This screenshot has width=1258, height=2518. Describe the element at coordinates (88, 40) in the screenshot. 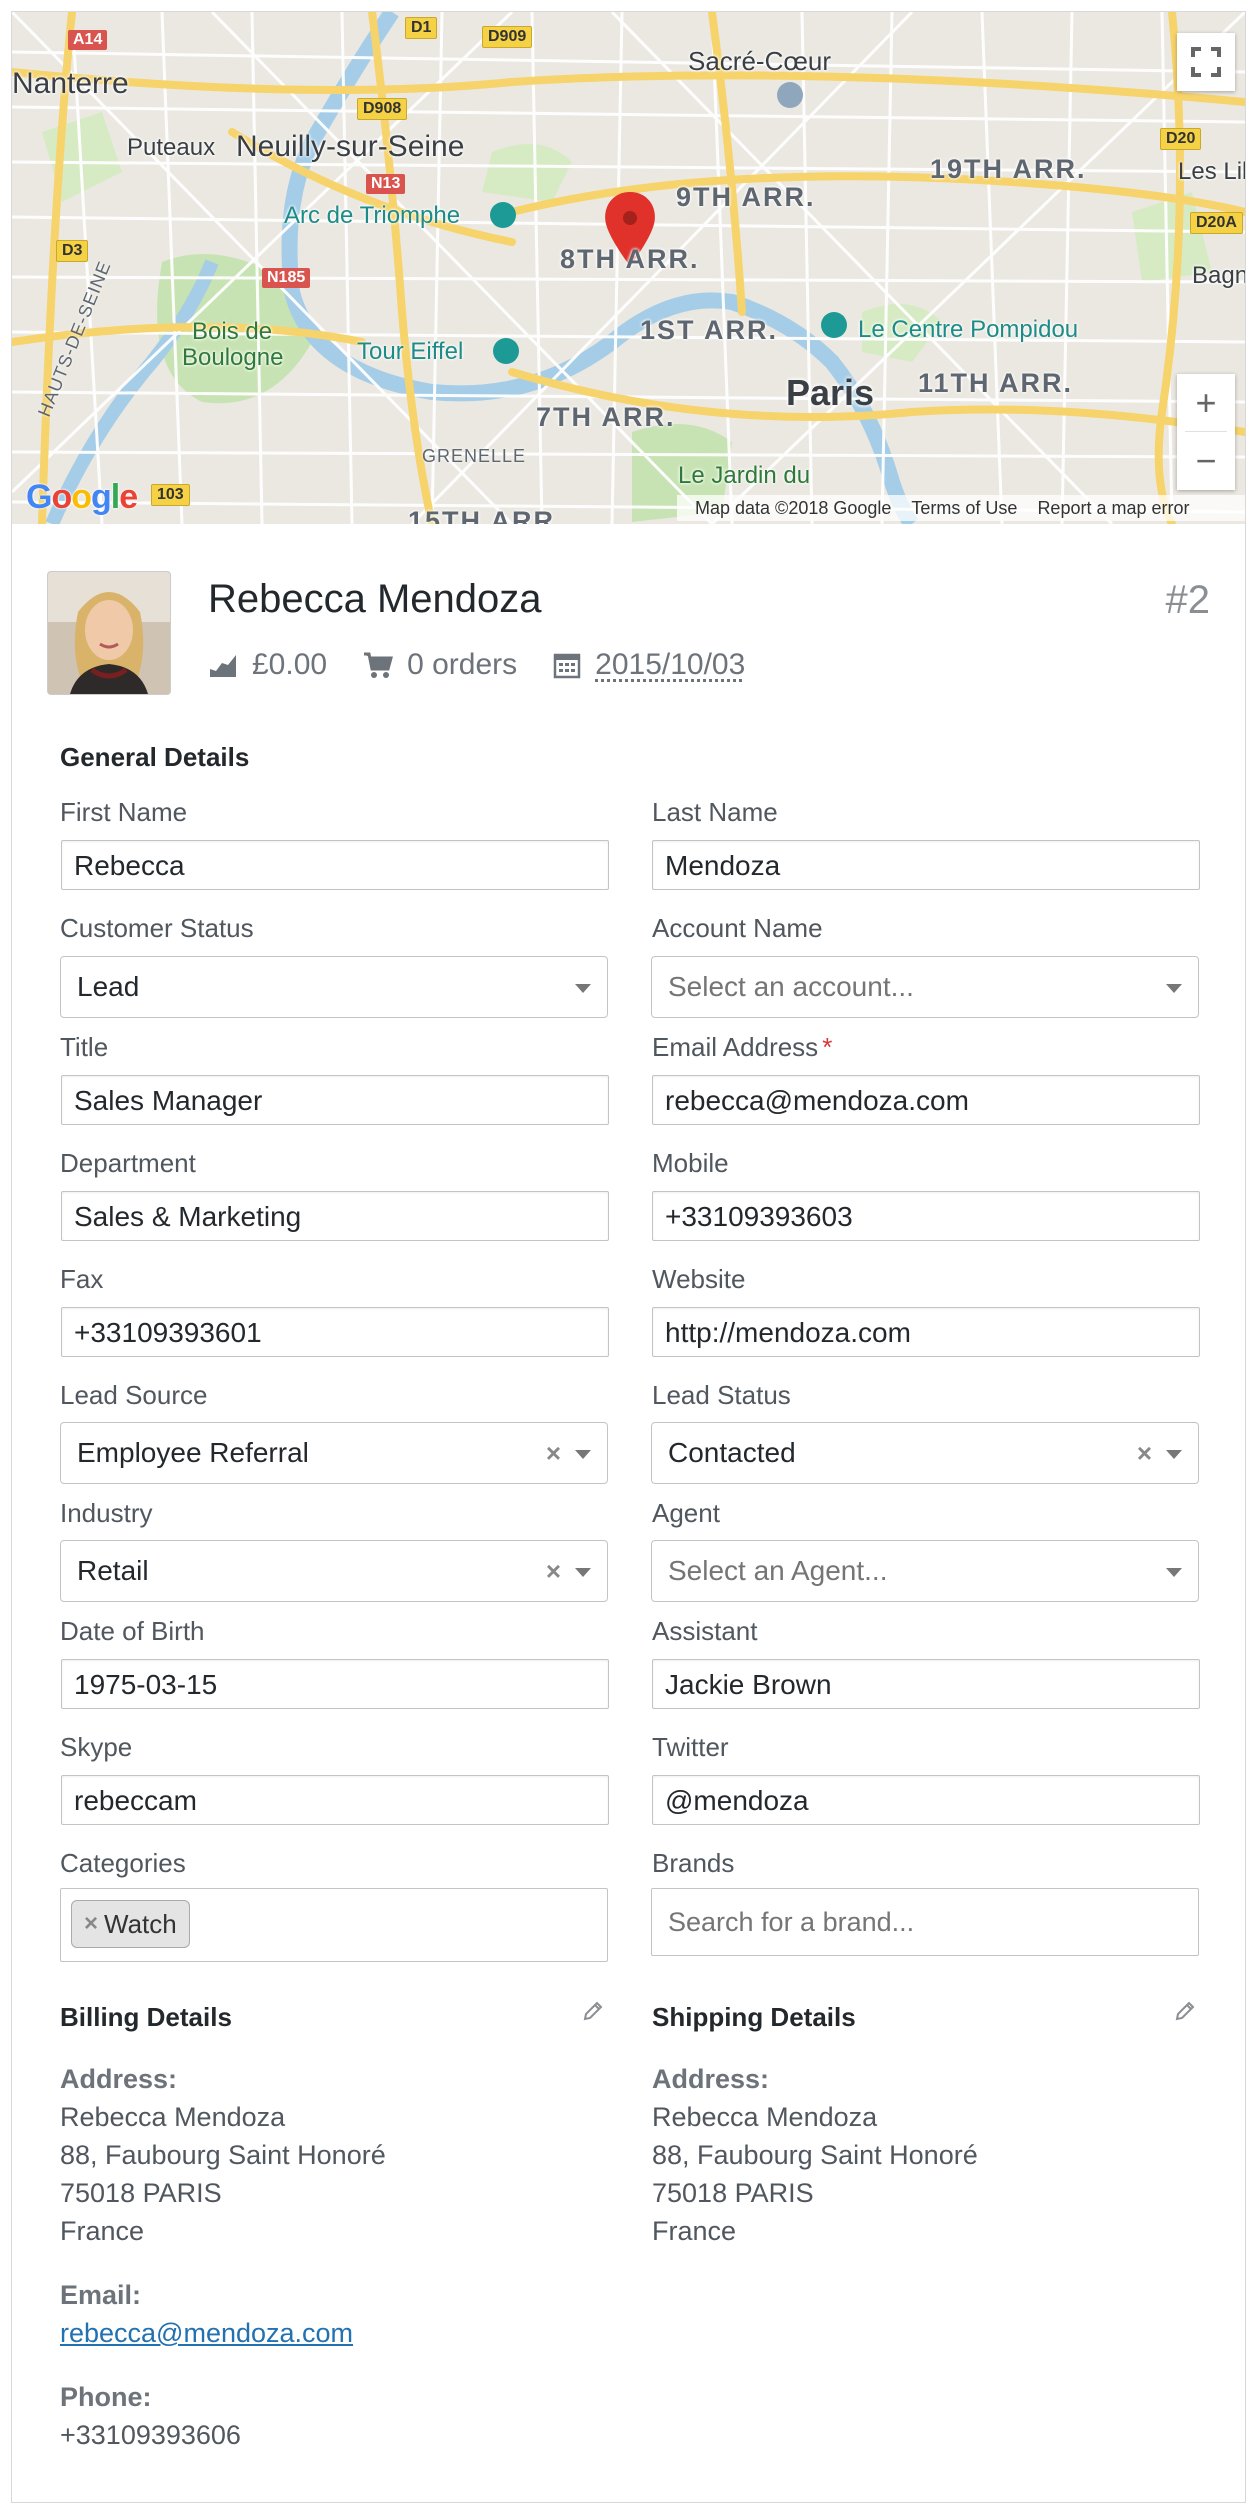

I see `road-badge: A14` at that location.